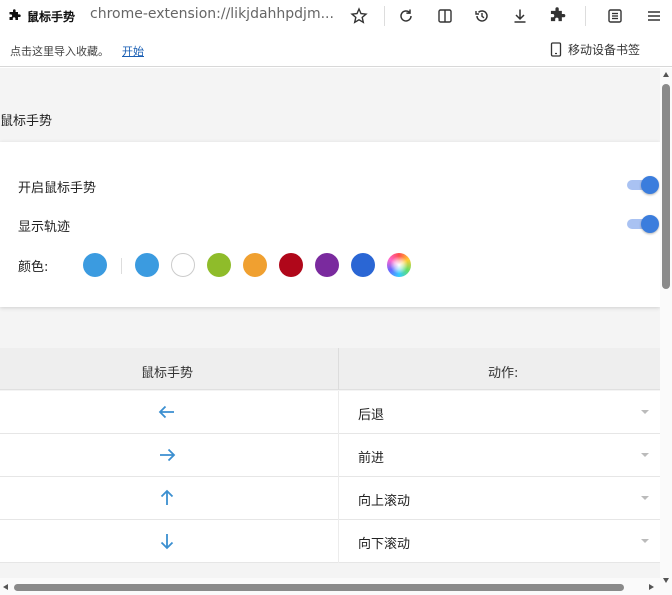  I want to click on download-icon, so click(520, 16).